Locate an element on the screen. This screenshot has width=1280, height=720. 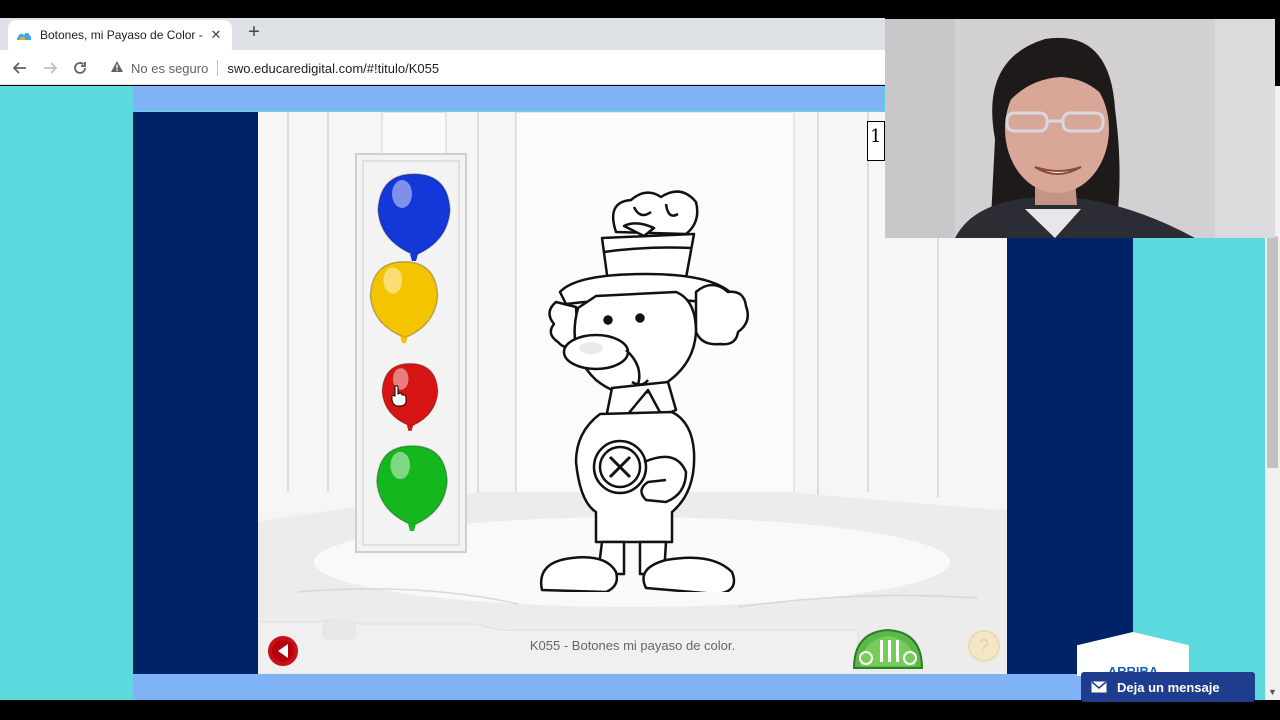
left-navy-panel is located at coordinates (195, 393).